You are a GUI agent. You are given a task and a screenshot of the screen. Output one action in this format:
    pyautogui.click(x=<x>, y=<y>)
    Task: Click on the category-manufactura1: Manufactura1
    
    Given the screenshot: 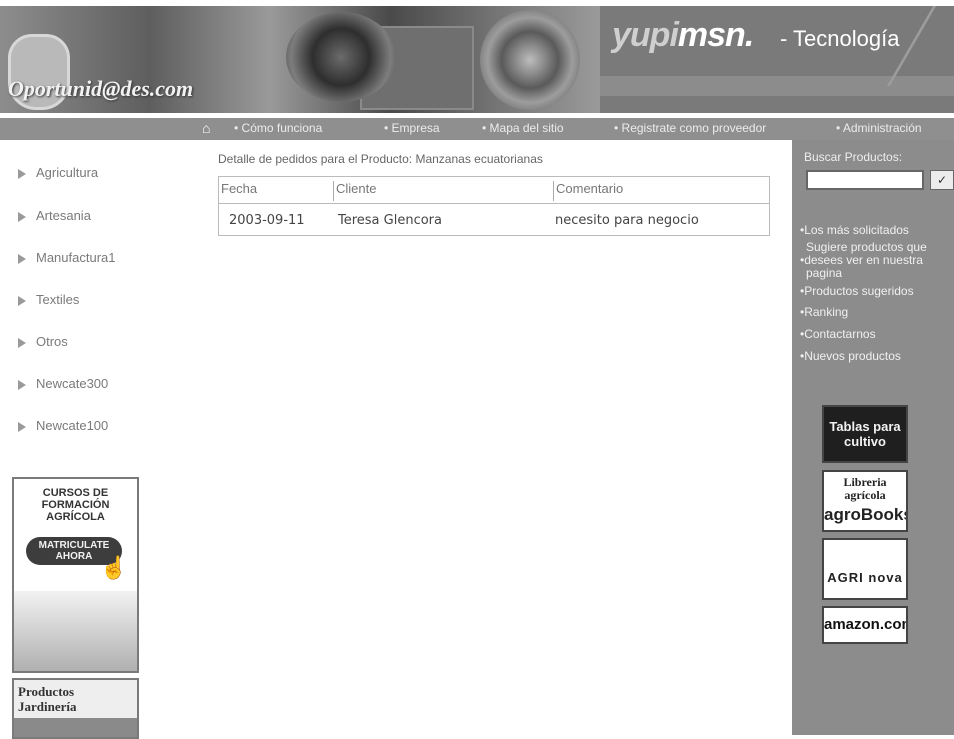 What is the action you would take?
    pyautogui.click(x=67, y=257)
    